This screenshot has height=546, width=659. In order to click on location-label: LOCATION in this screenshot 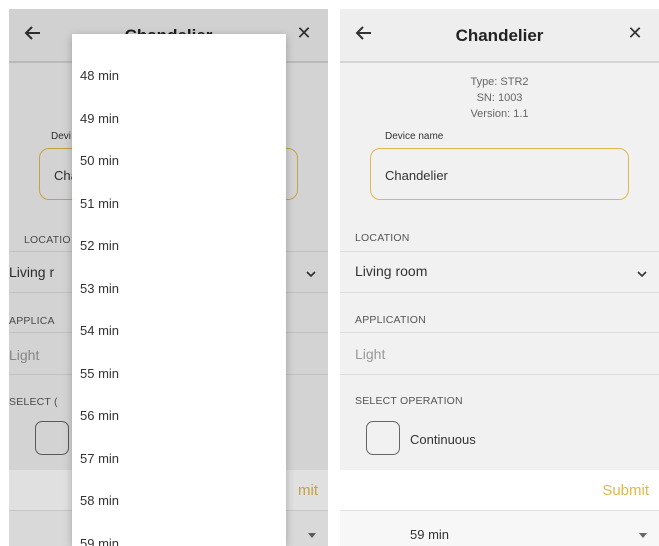, I will do `click(382, 238)`.